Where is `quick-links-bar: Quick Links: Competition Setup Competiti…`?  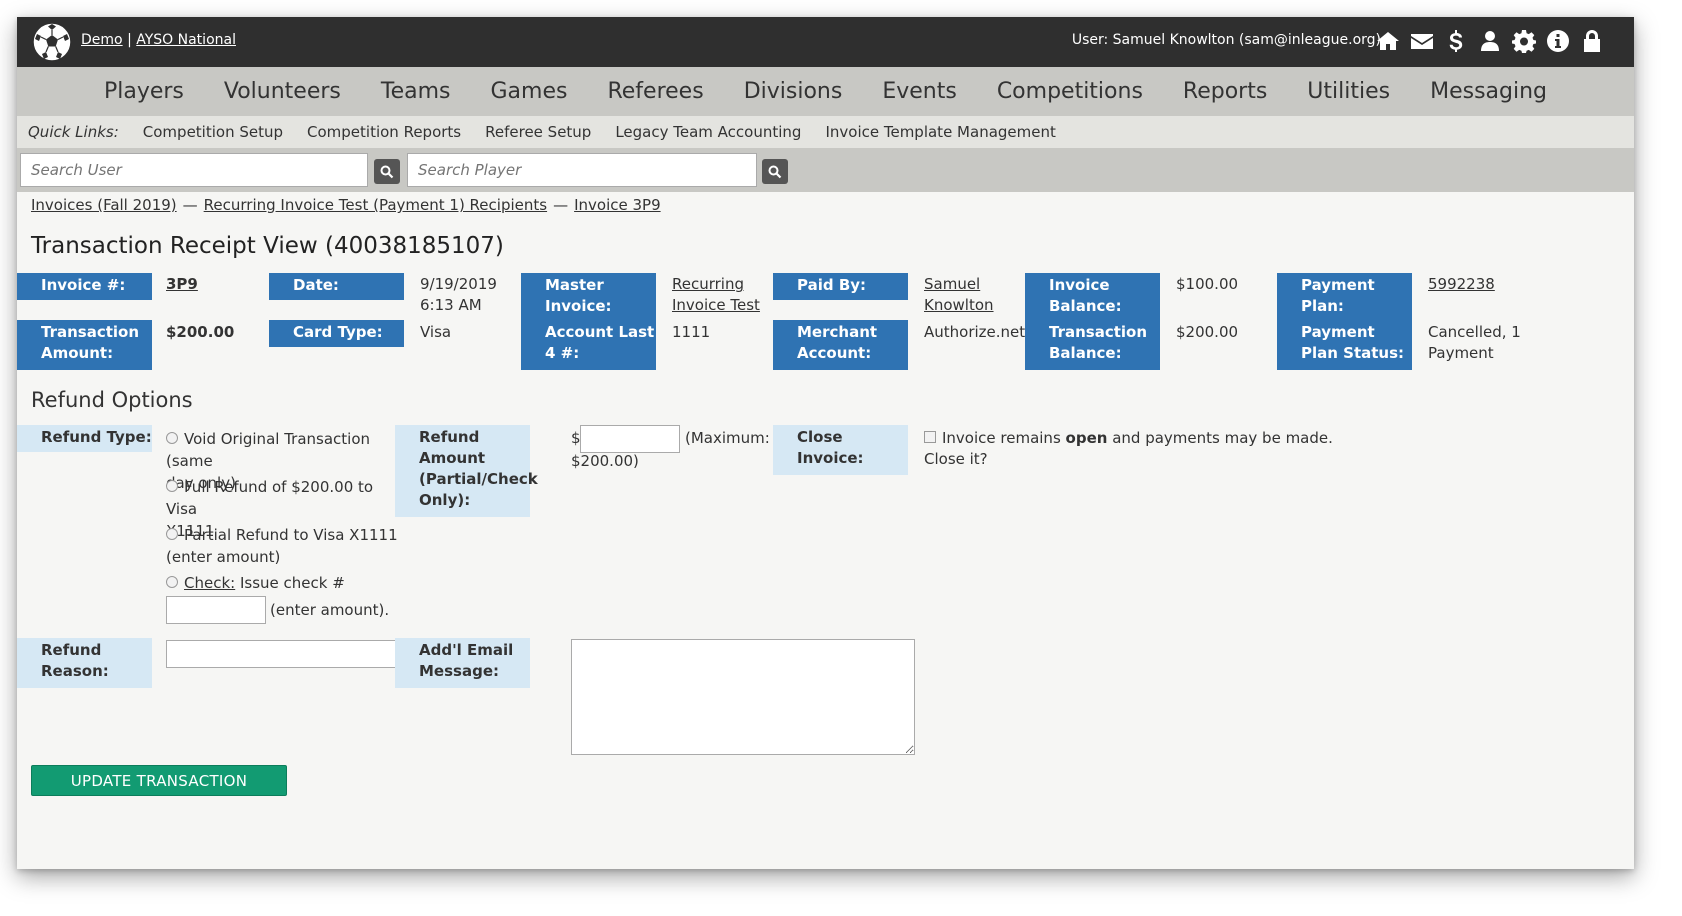
quick-links-bar: Quick Links: Competition Setup Competiti… is located at coordinates (825, 132).